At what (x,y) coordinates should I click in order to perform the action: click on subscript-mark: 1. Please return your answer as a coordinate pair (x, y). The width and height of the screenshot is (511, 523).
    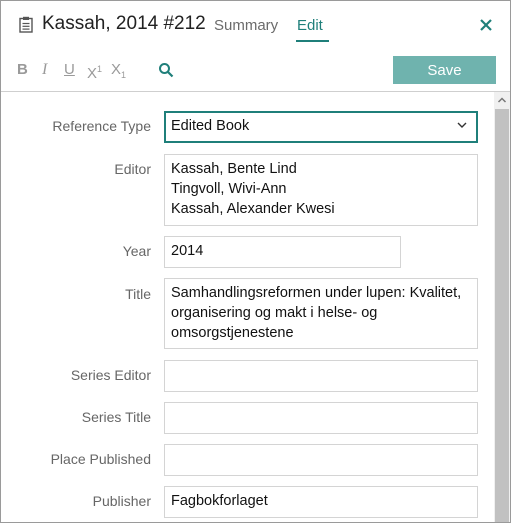
    Looking at the image, I should click on (124, 75).